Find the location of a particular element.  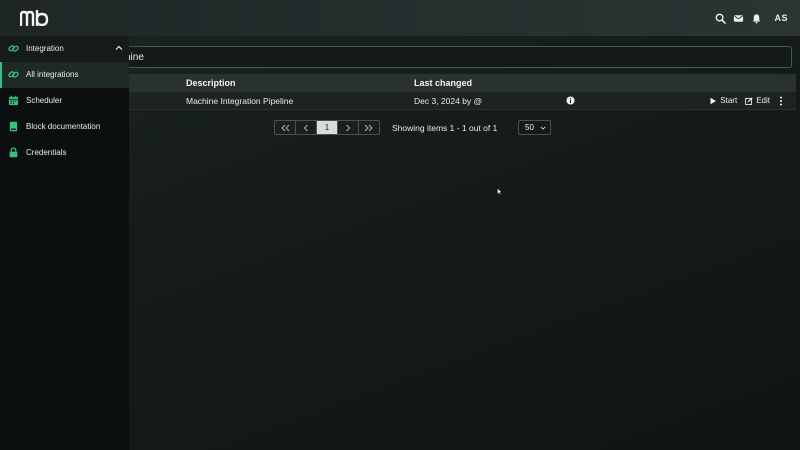

sidebar-item-block-documentation: Block documentation is located at coordinates (64, 126).